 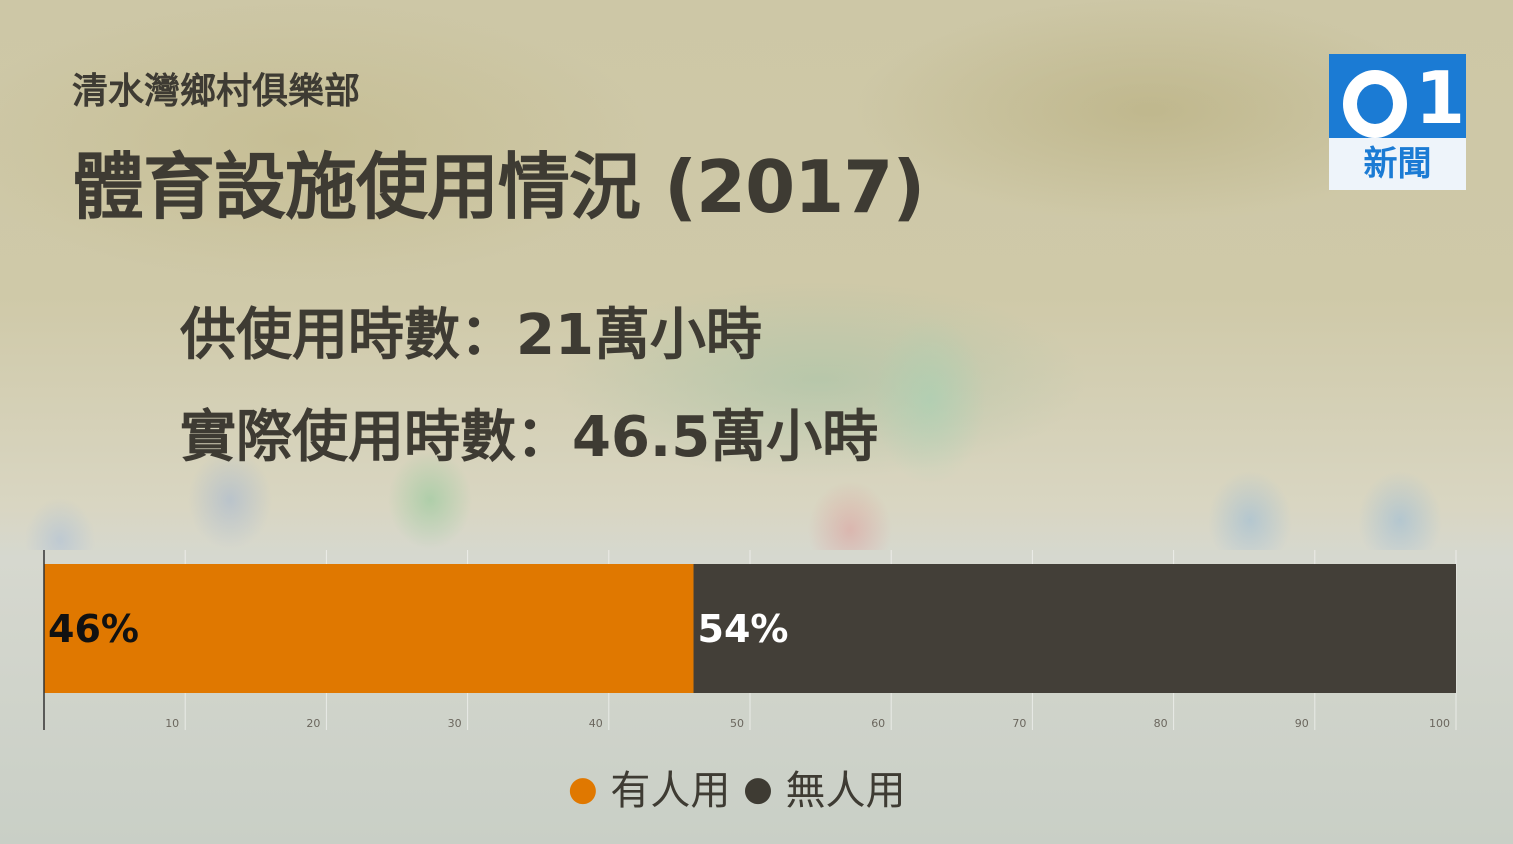 I want to click on x-tick-label: 70, so click(x=1019, y=723).